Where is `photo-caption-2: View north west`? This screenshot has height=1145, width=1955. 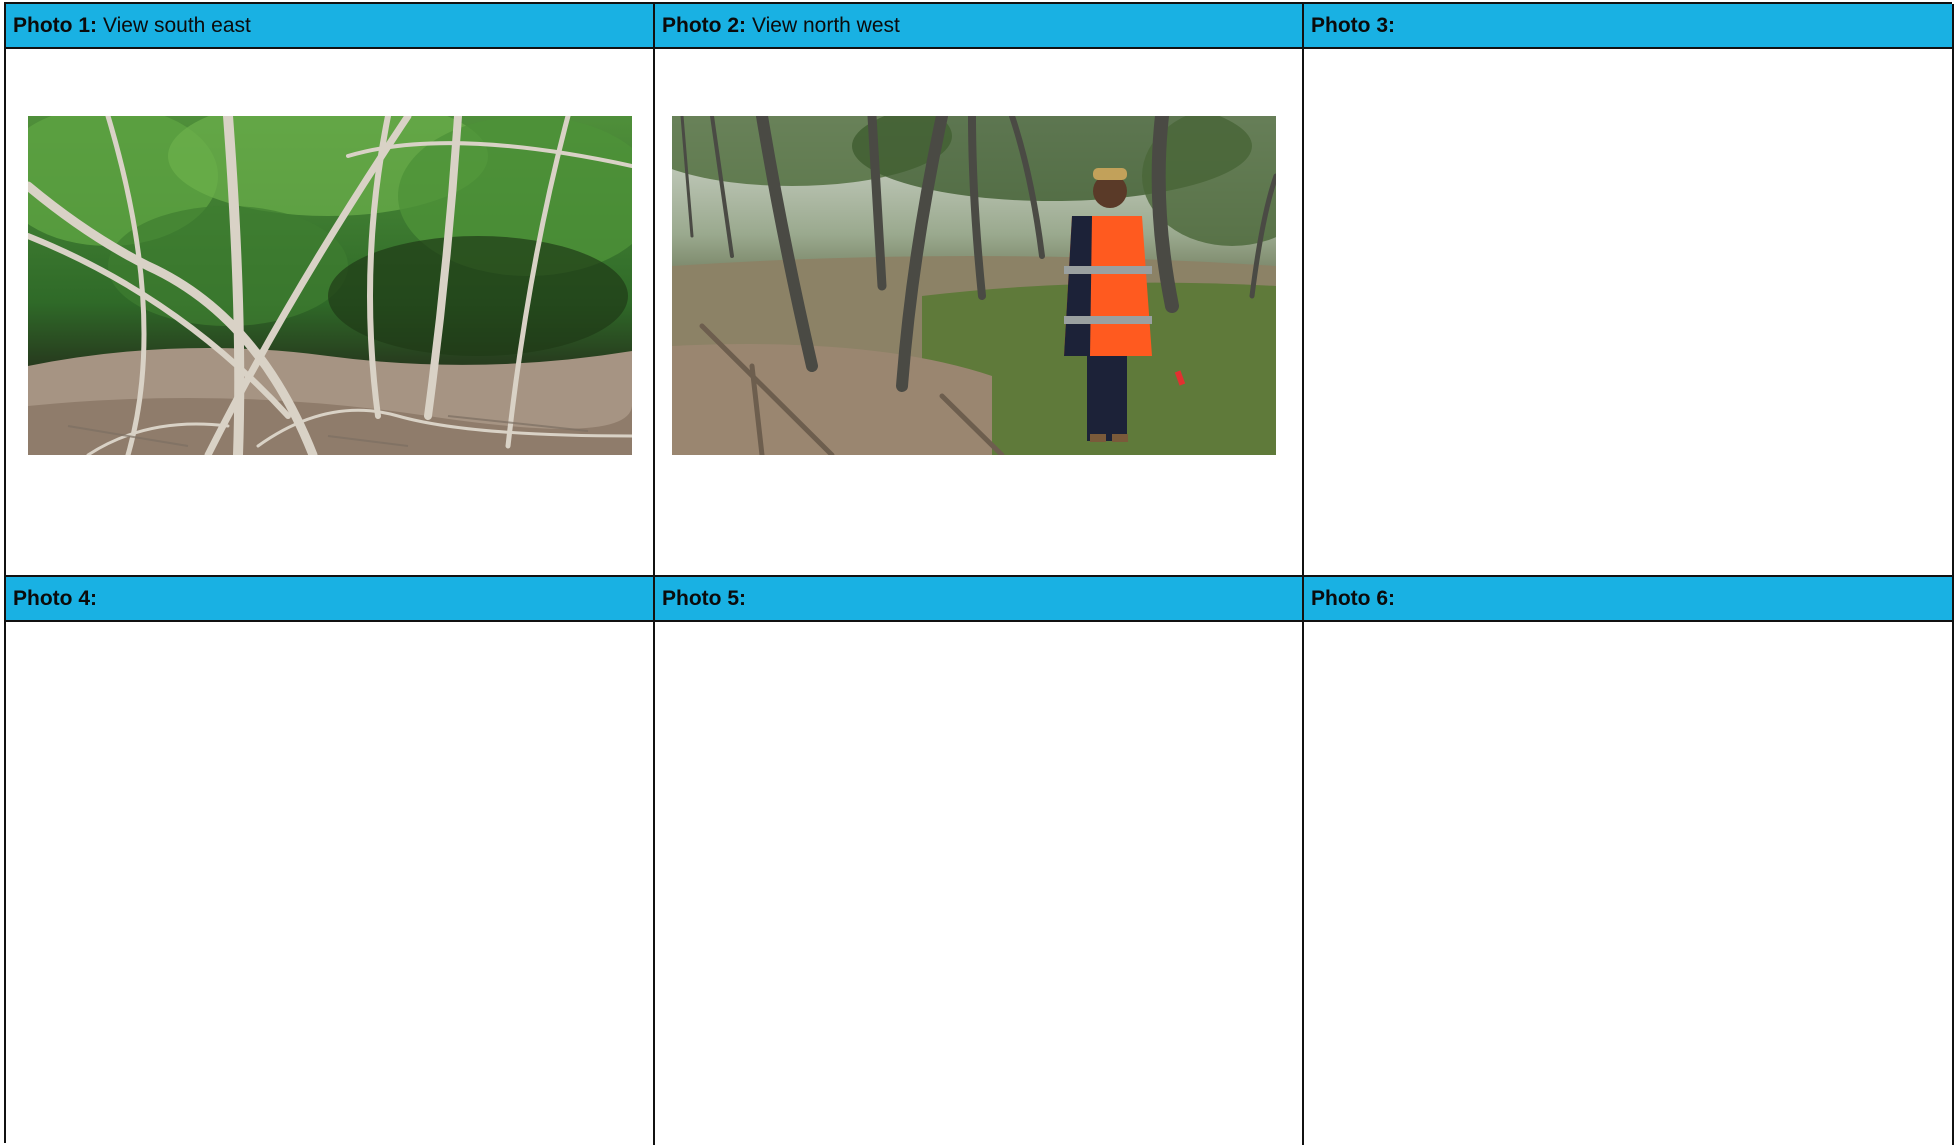 photo-caption-2: View north west is located at coordinates (826, 25).